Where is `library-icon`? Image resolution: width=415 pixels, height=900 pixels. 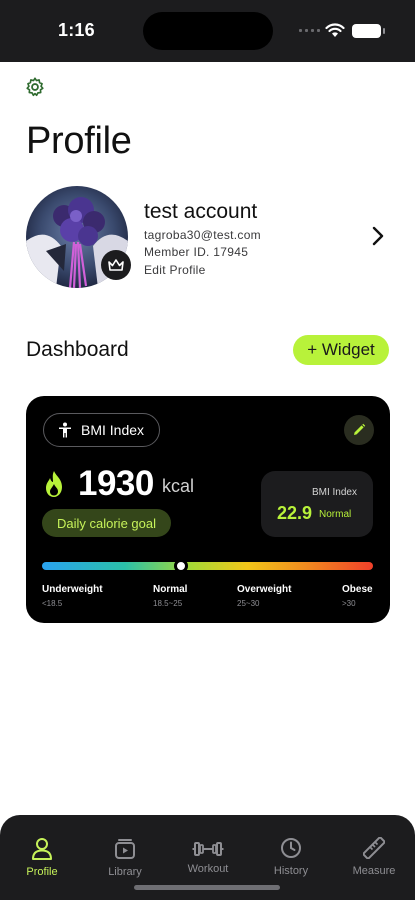 library-icon is located at coordinates (125, 849).